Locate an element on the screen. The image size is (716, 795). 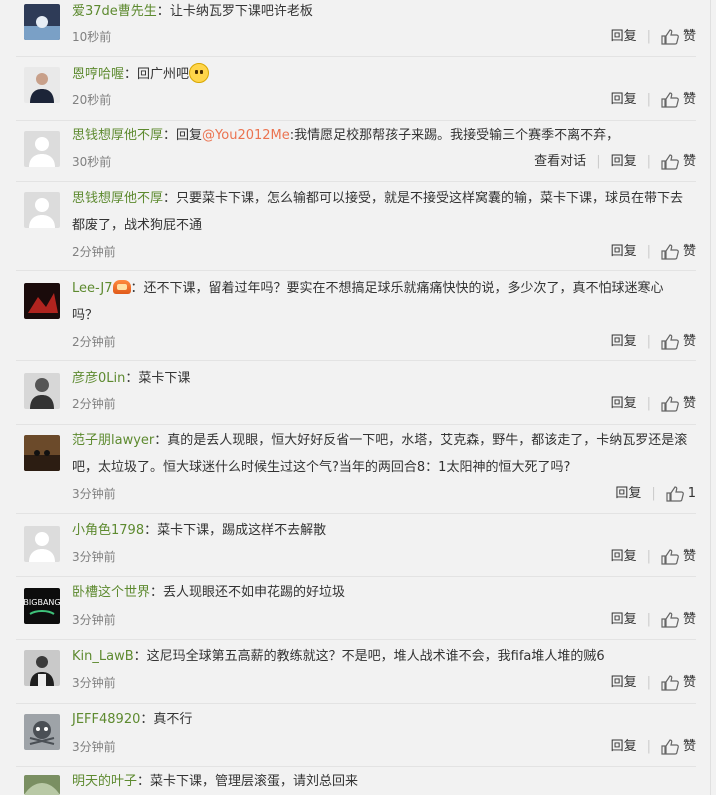
username: 恩哼哈喔 is located at coordinates (98, 74).